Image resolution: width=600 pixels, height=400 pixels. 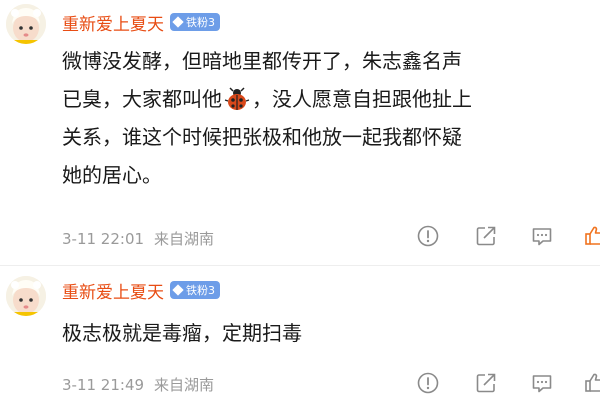 I want to click on comment-line: 微博没发酵，但暗地里都传开了，朱志鑫名声, so click(x=262, y=61).